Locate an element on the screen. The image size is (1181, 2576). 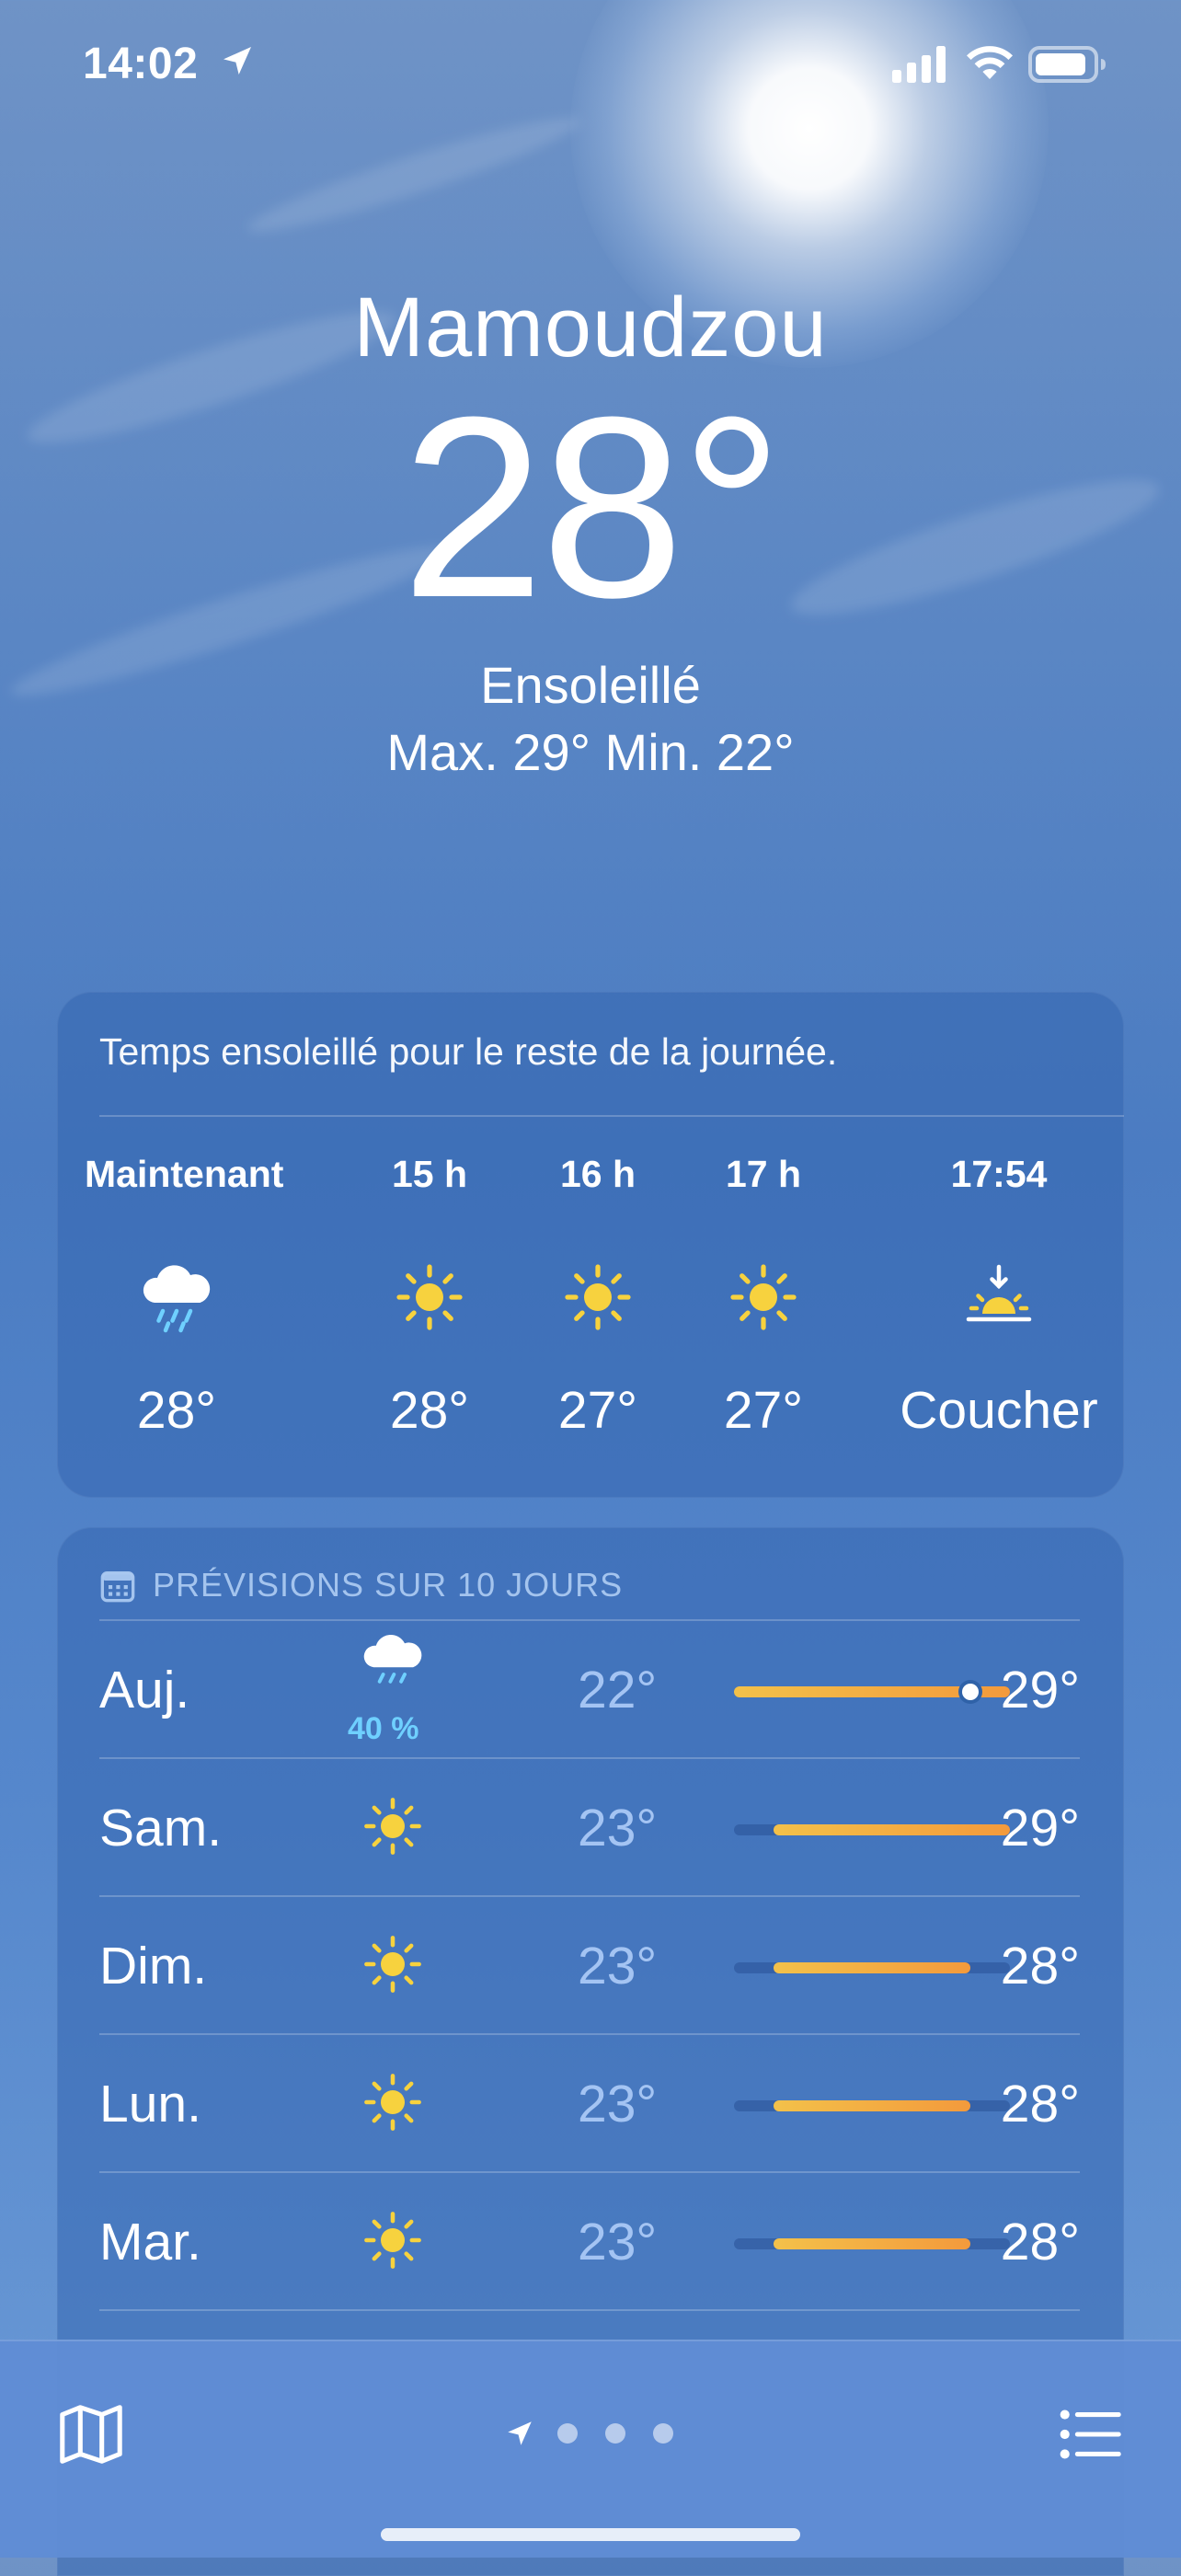
hourly-item: 17:54 Coucher is located at coordinates (999, 1297).